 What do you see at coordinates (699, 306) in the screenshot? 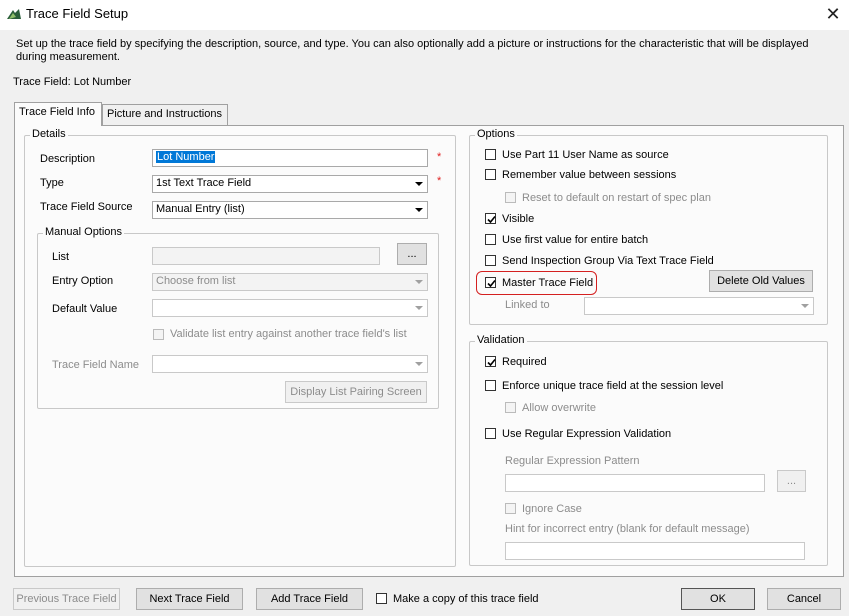
I see `linked-to-dropdown` at bounding box center [699, 306].